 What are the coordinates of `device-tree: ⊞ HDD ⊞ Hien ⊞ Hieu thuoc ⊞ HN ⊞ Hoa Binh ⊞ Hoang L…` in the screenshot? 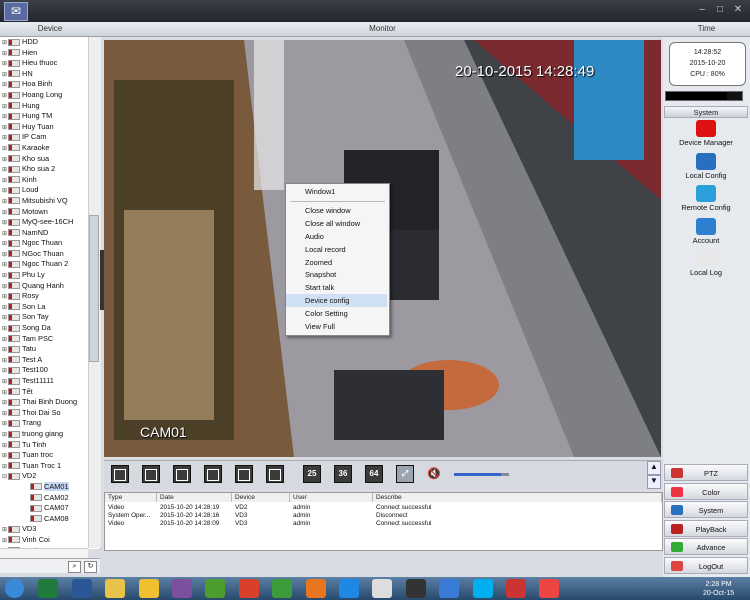 It's located at (50, 293).